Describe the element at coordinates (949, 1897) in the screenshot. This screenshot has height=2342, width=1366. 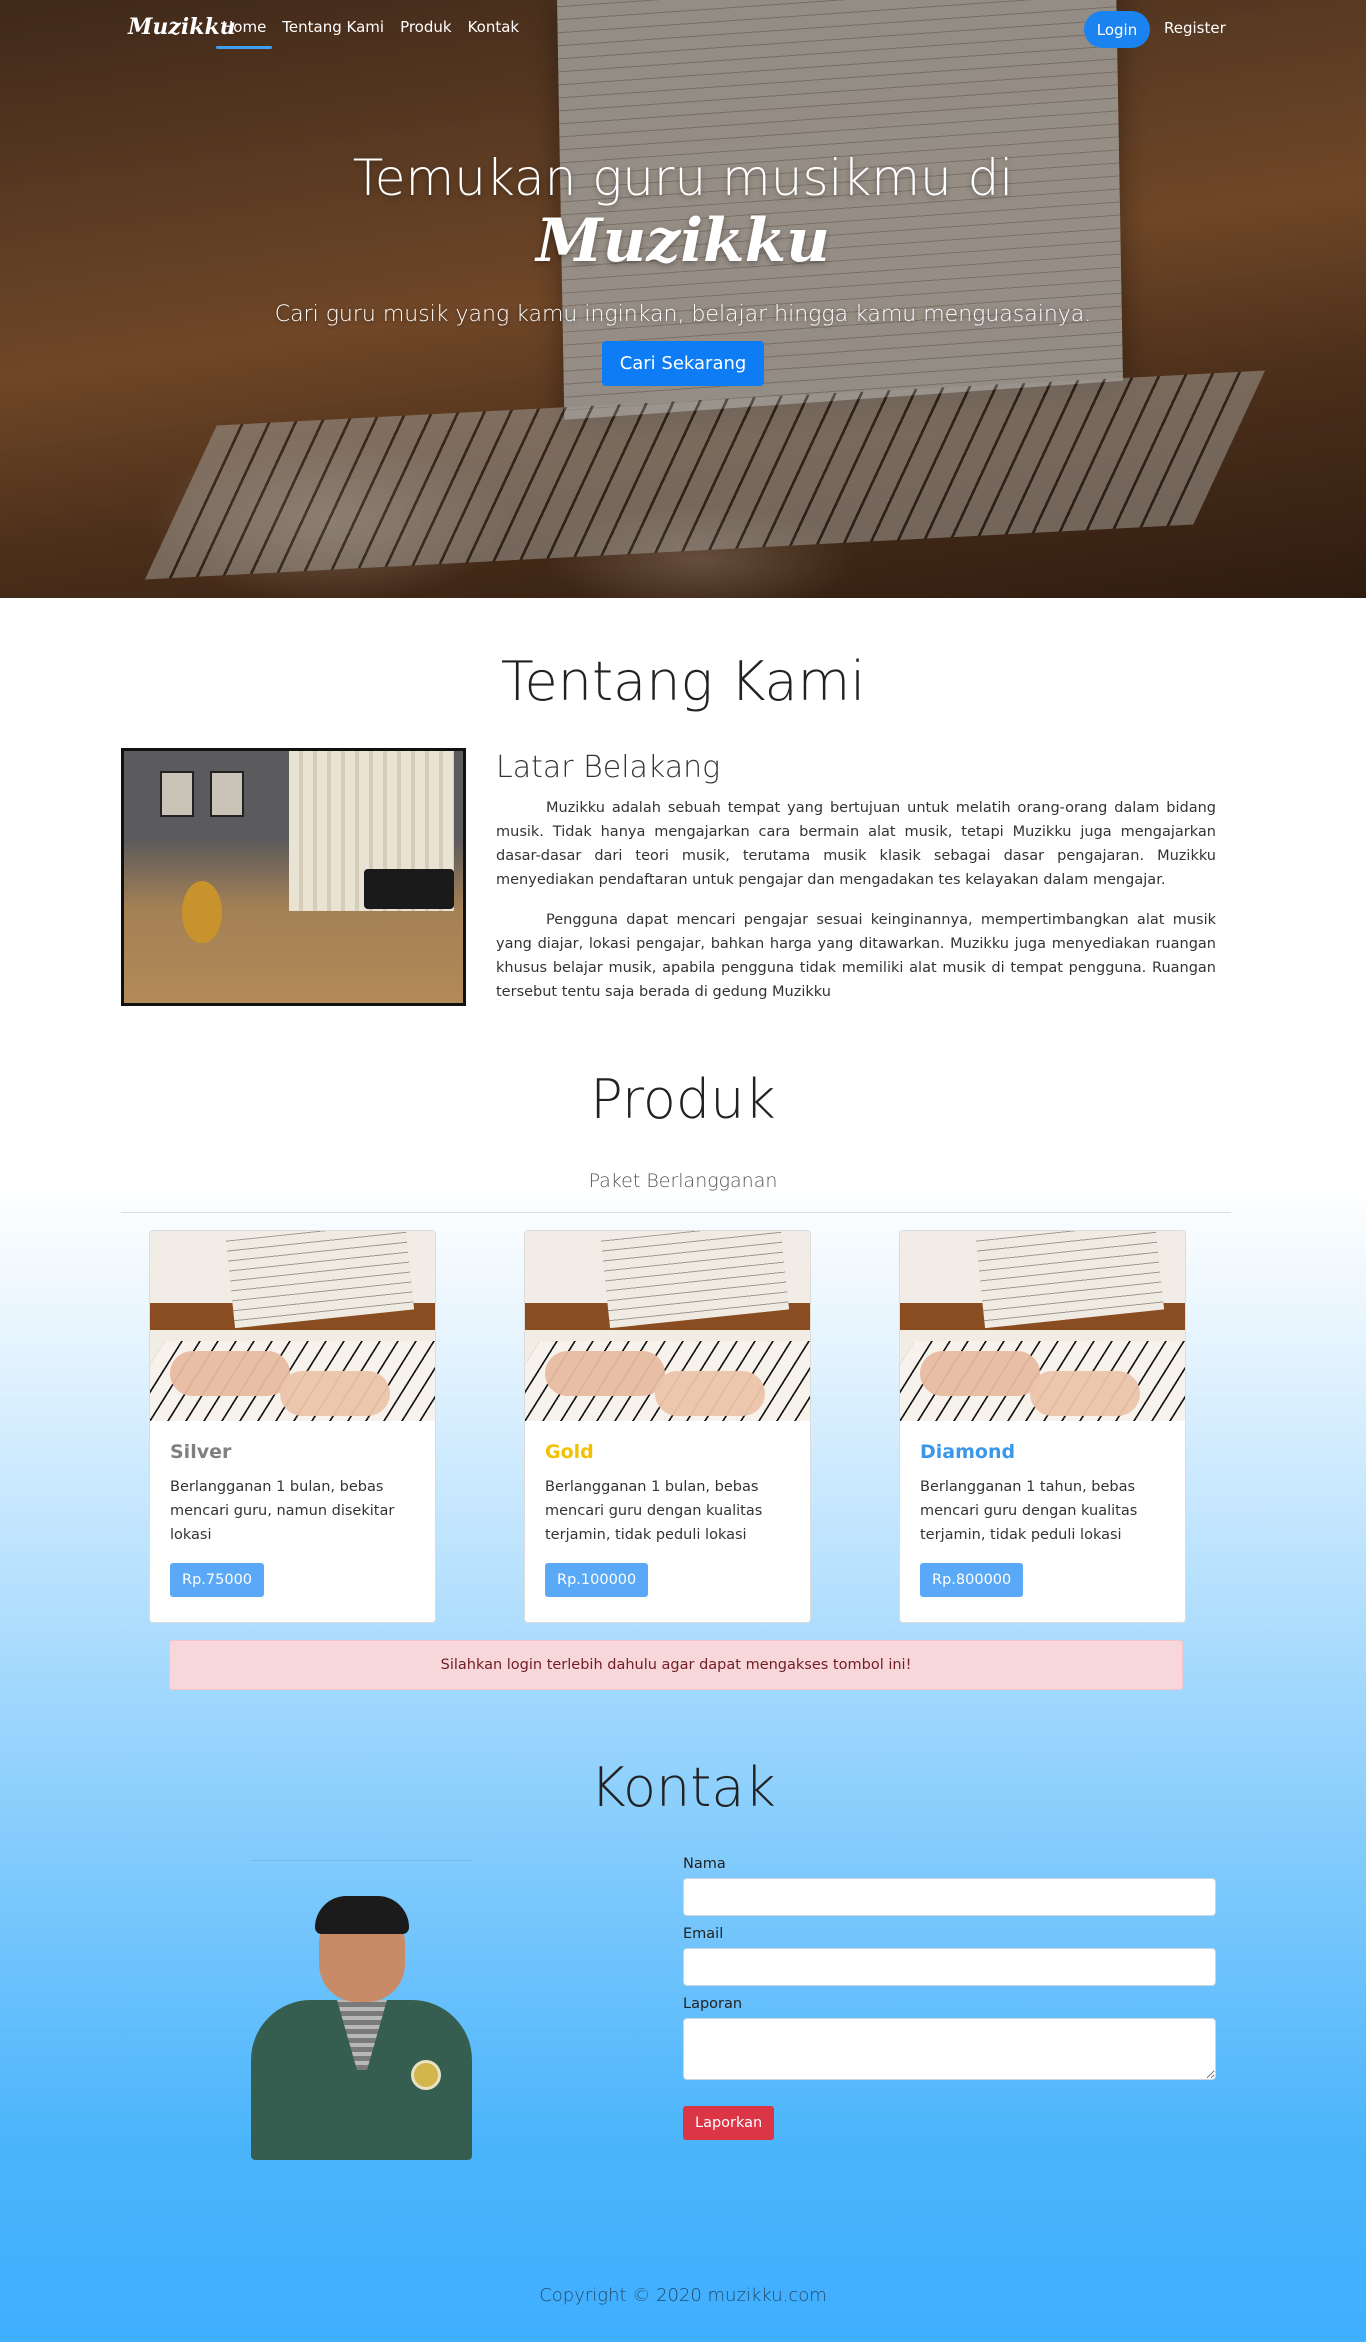
I see `name-field` at that location.